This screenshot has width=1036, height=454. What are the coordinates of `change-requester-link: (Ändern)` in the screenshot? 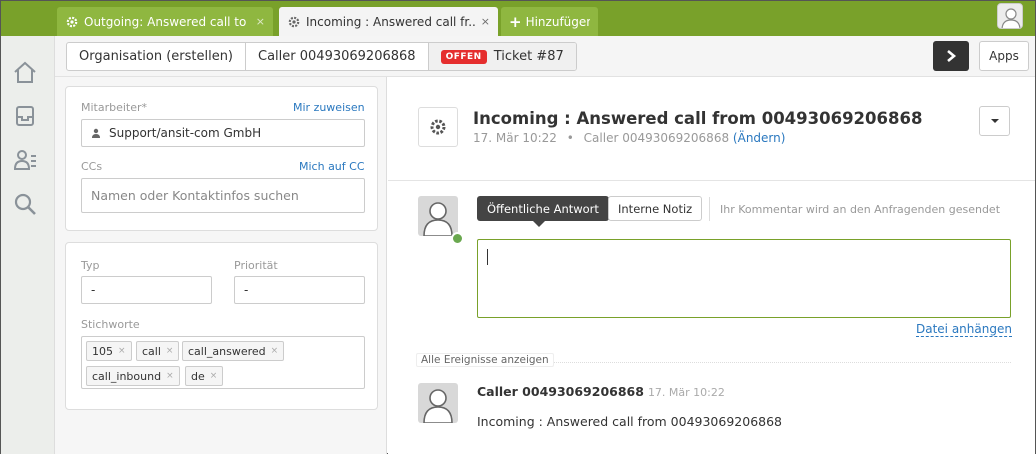 It's located at (759, 138).